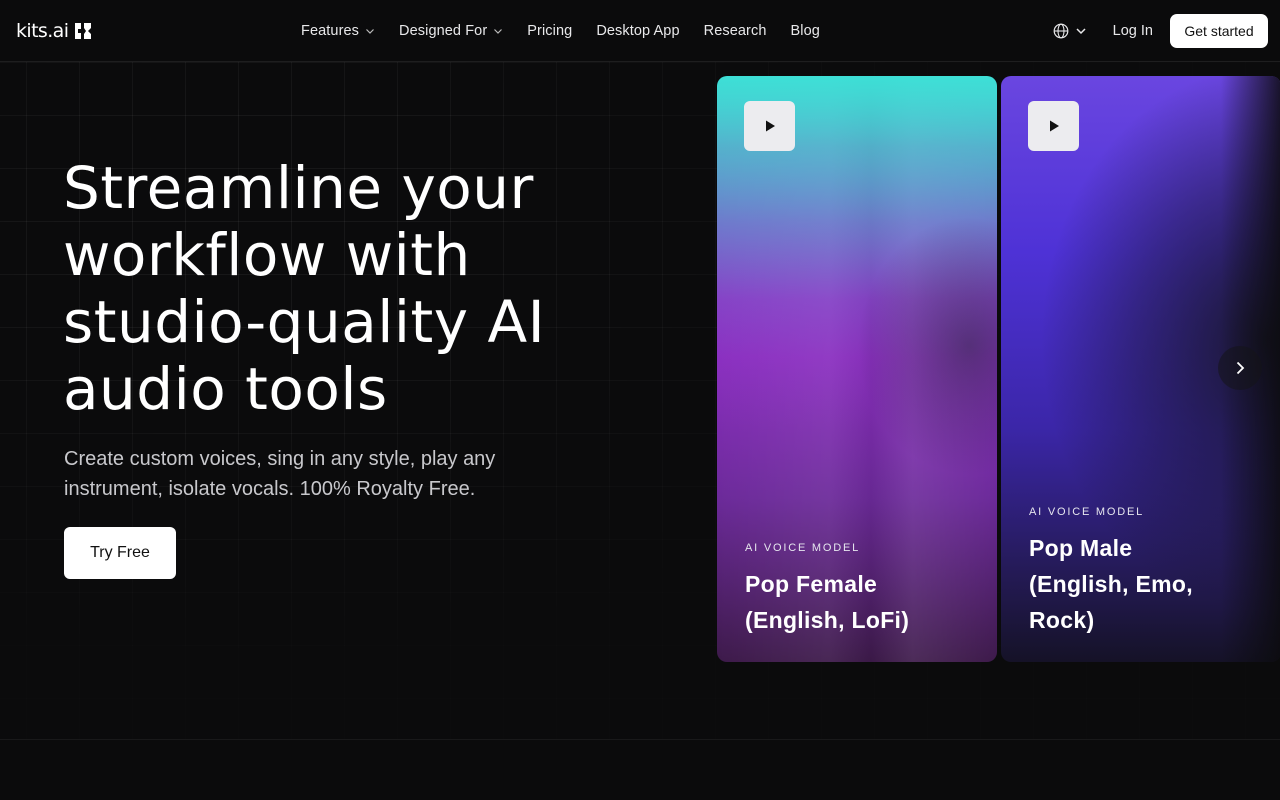 The image size is (1280, 800). I want to click on login-link: Log In, so click(1133, 31).